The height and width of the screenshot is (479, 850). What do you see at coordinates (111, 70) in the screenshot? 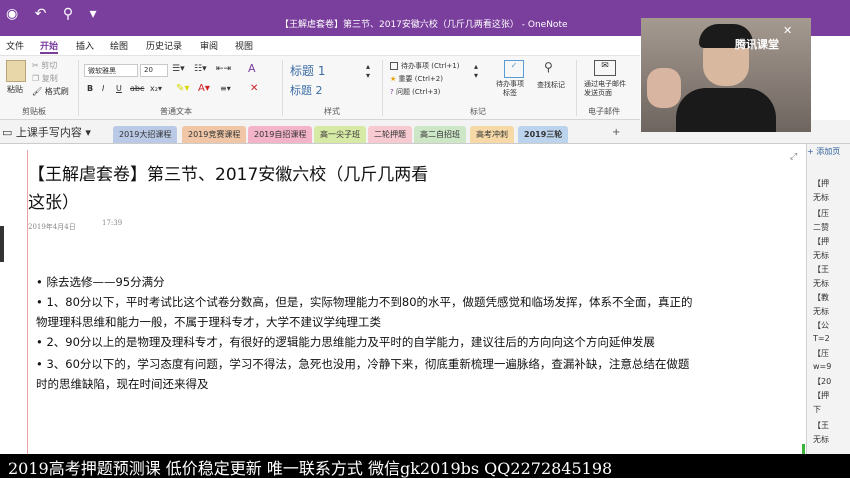
I see `font-name-select: 微软雅黑` at bounding box center [111, 70].